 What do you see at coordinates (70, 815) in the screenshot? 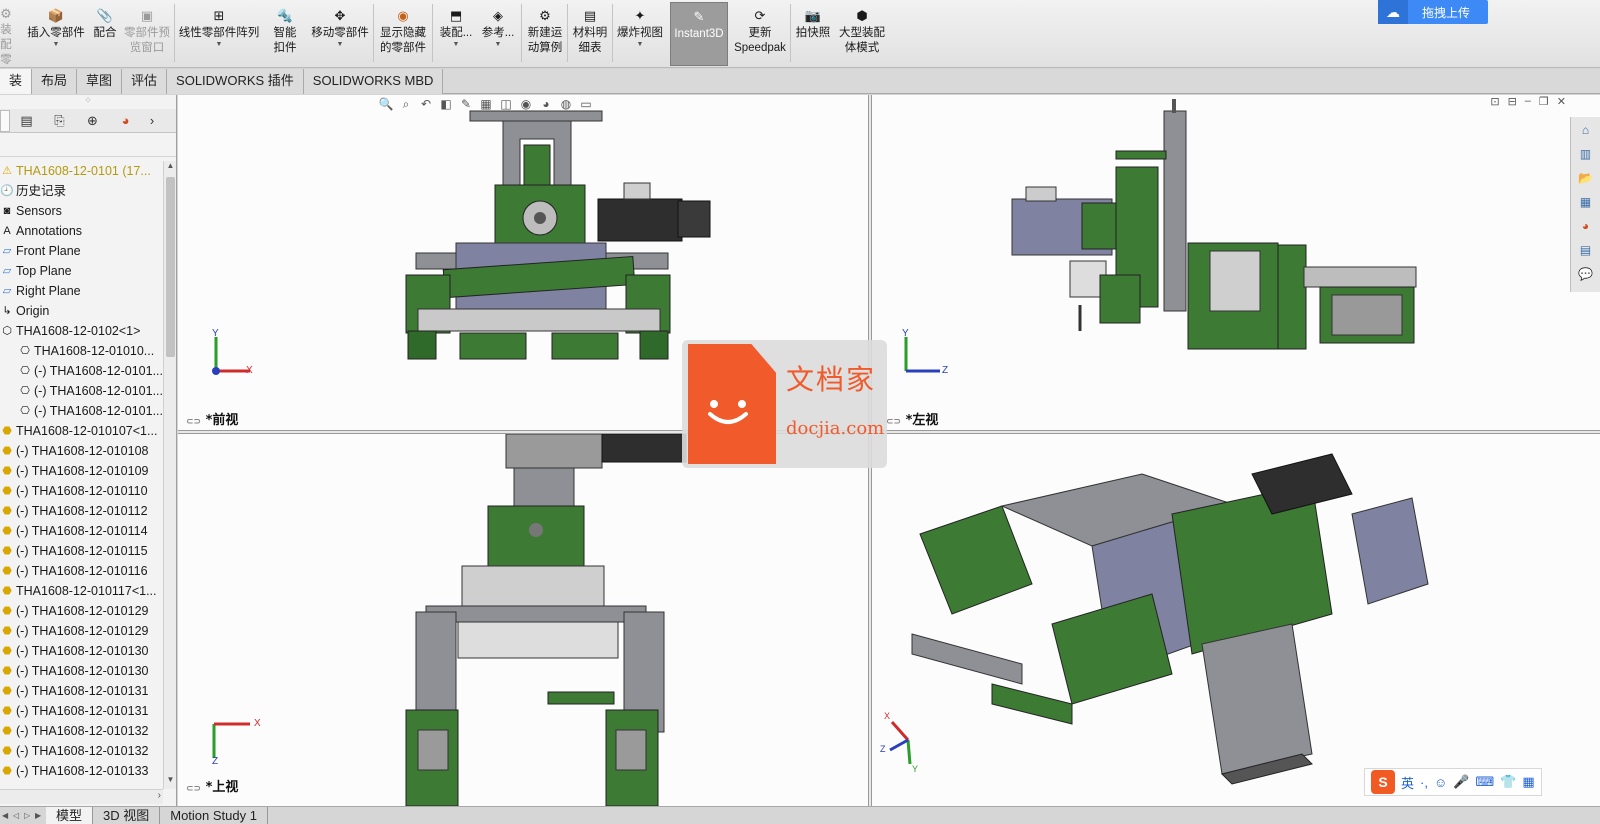
I see `tab-model: 模型` at bounding box center [70, 815].